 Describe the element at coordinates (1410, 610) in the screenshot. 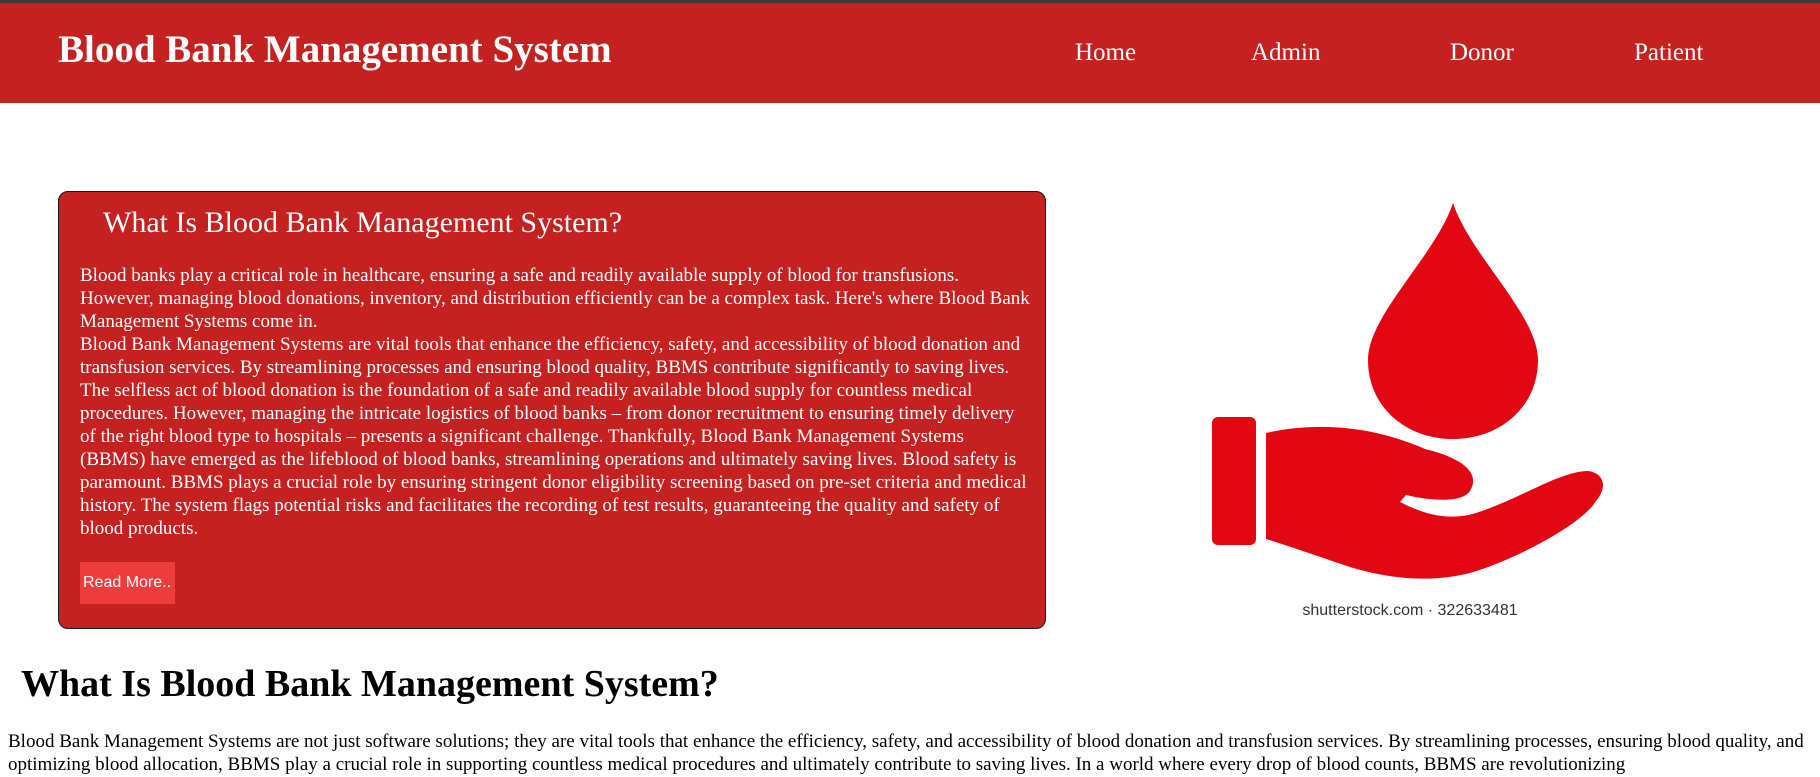

I see `illustration-caption: shutterstock.com · 322633481` at that location.